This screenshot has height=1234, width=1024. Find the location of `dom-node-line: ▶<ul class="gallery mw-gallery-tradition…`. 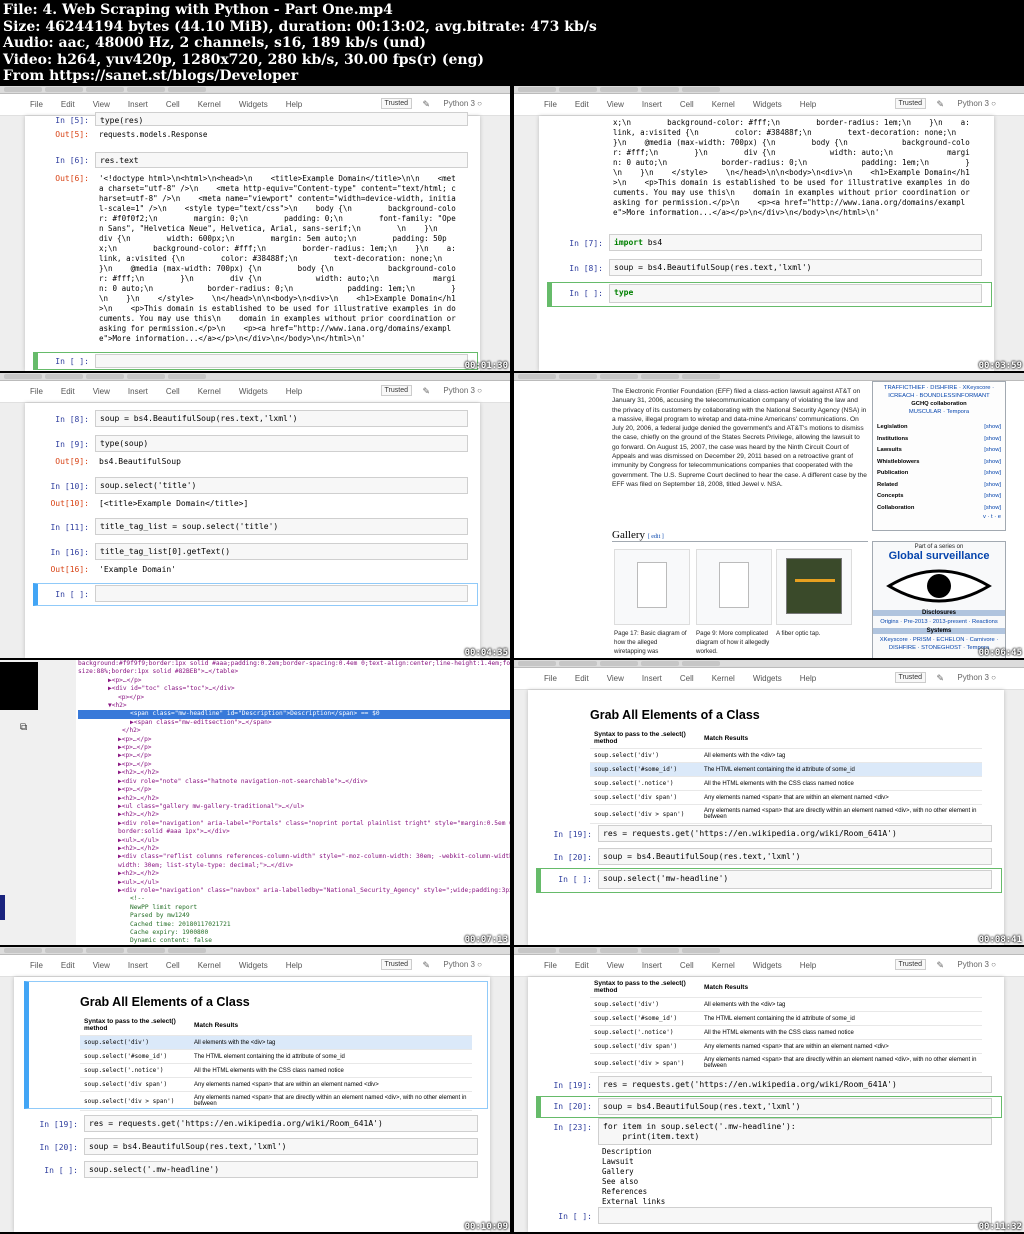

dom-node-line: ▶<ul class="gallery mw-gallery-tradition… is located at coordinates (294, 807).